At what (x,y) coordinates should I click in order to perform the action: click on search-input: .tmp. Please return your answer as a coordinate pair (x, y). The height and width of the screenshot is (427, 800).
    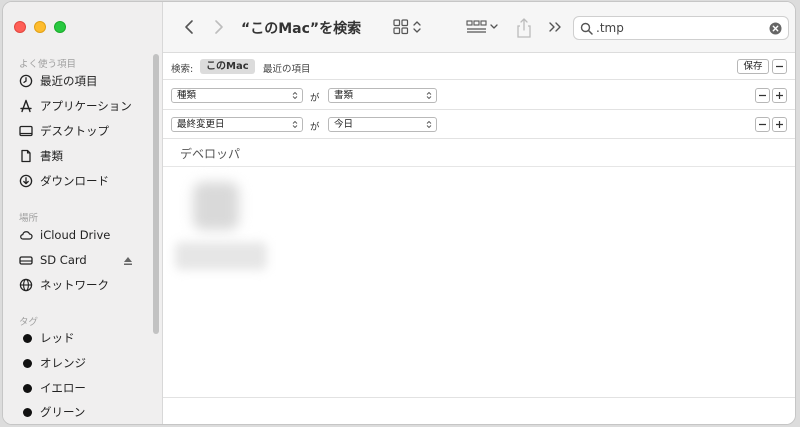
    Looking at the image, I should click on (610, 28).